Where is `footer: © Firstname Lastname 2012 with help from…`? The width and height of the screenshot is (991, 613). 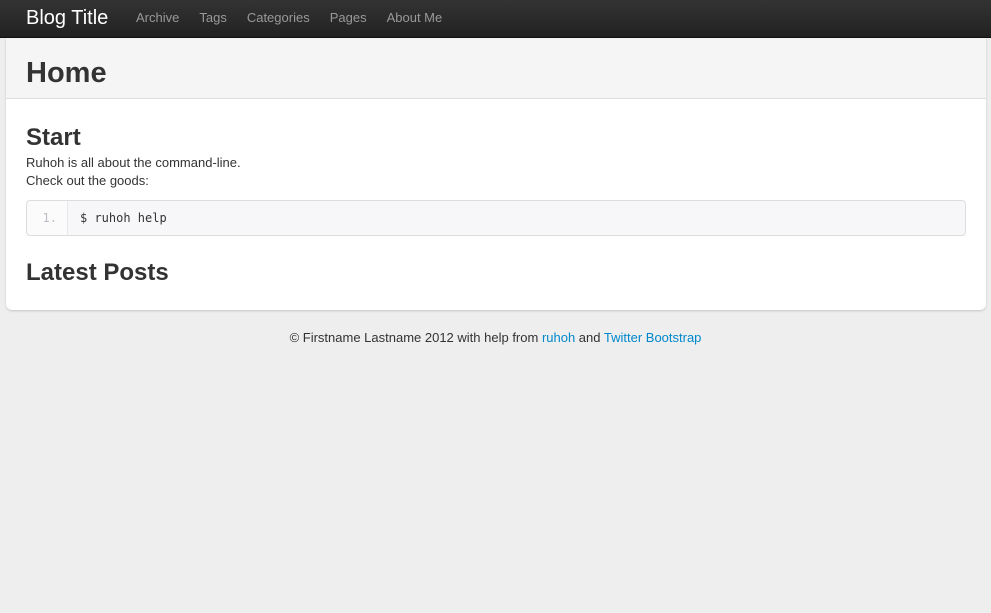 footer: © Firstname Lastname 2012 with help from… is located at coordinates (495, 338).